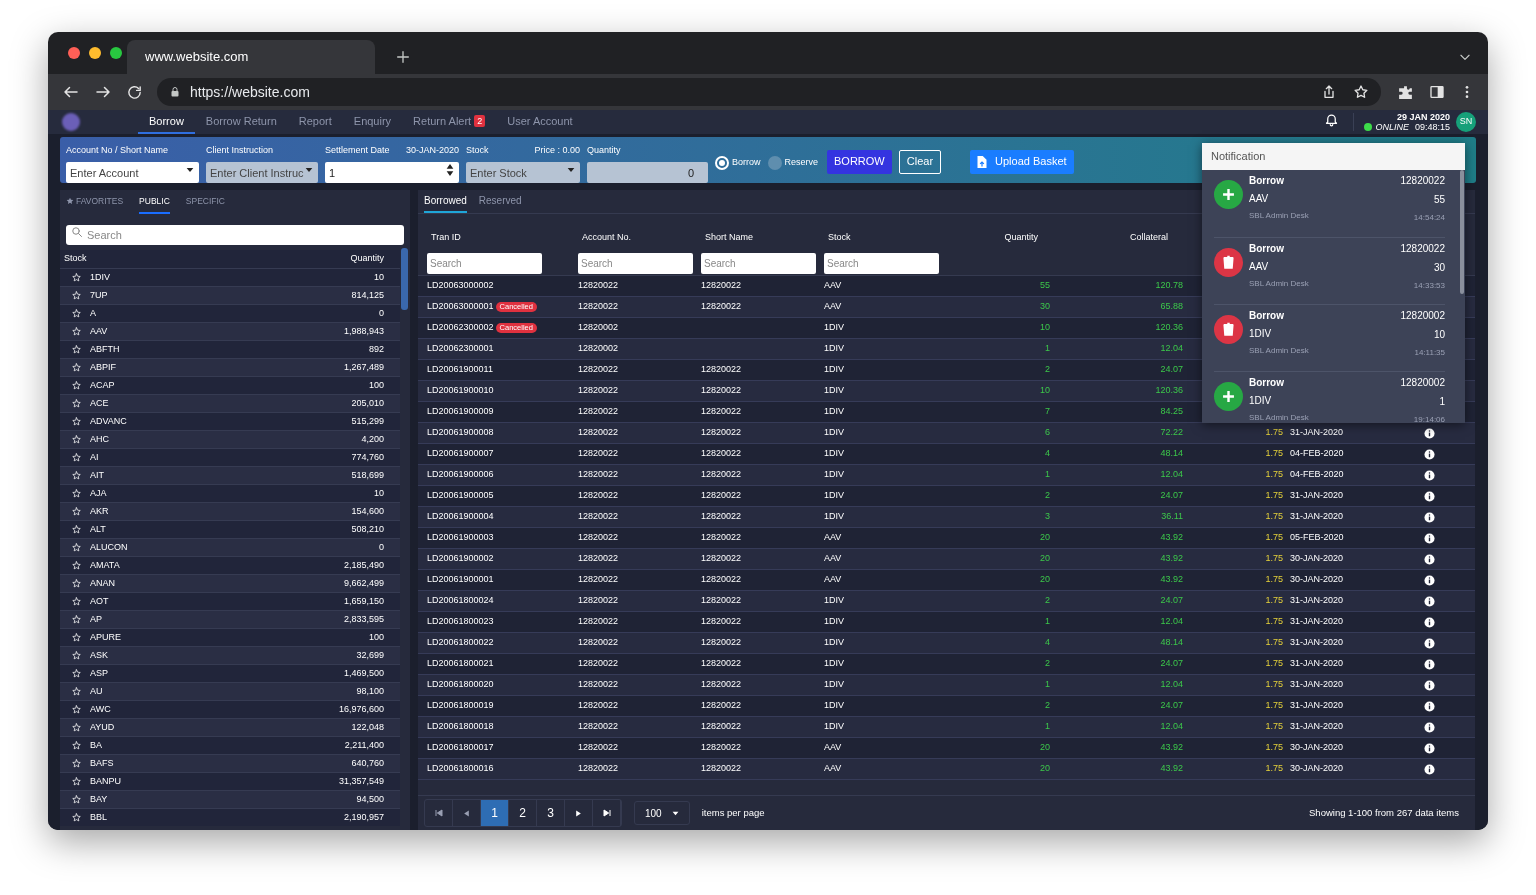 This screenshot has height=895, width=1536. Describe the element at coordinates (95, 53) in the screenshot. I see `minimize-window-button` at that location.